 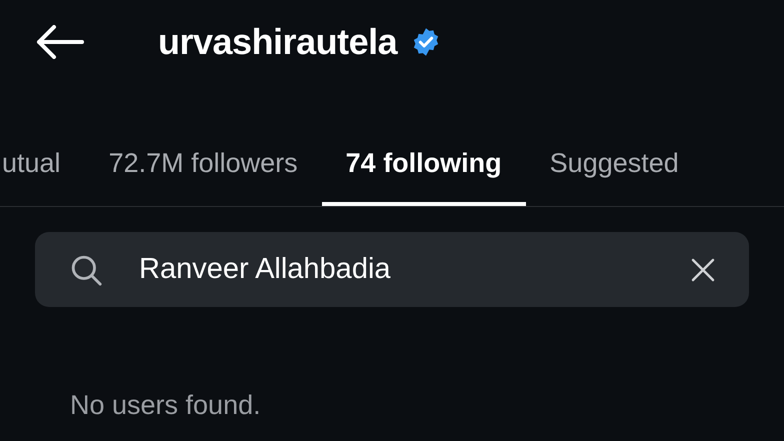 What do you see at coordinates (614, 165) in the screenshot?
I see `tab: Suggested` at bounding box center [614, 165].